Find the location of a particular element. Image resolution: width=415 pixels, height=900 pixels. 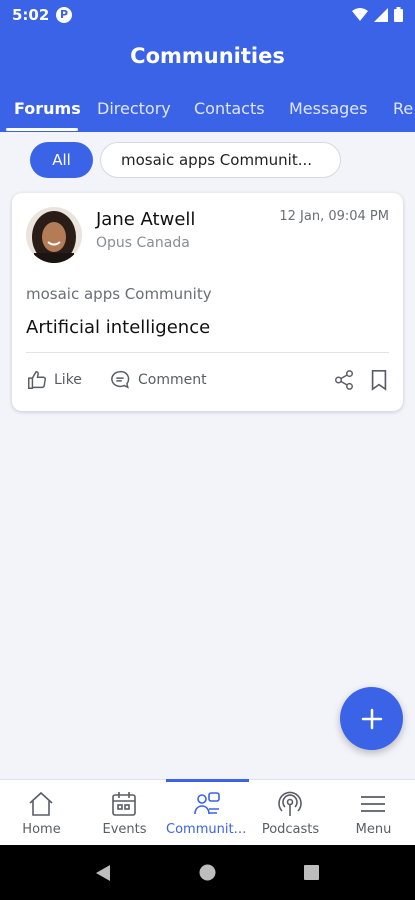

wifi-icon is located at coordinates (360, 14).